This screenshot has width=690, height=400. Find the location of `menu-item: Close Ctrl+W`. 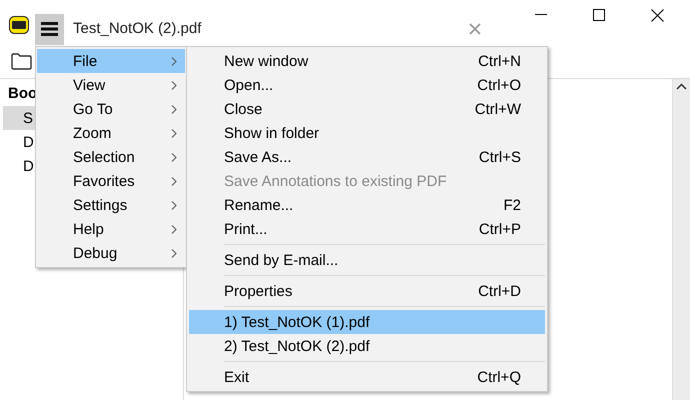

menu-item: Close Ctrl+W is located at coordinates (367, 109).